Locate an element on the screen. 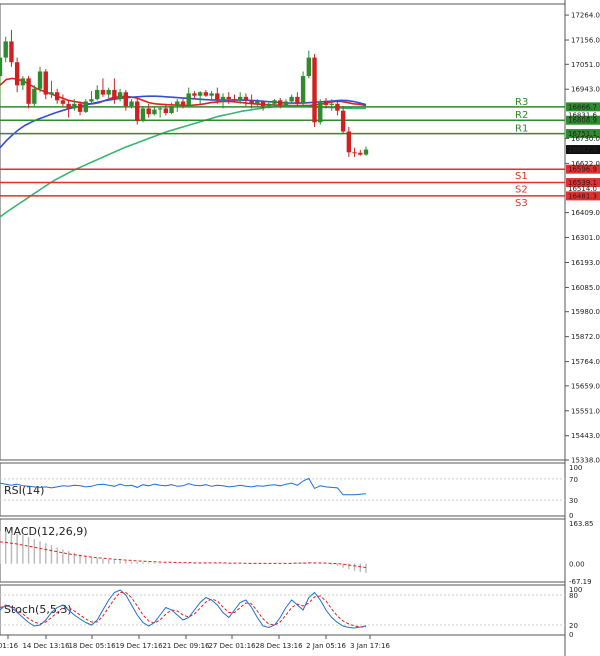  overlap-price-label: 16831.6 is located at coordinates (582, 115).